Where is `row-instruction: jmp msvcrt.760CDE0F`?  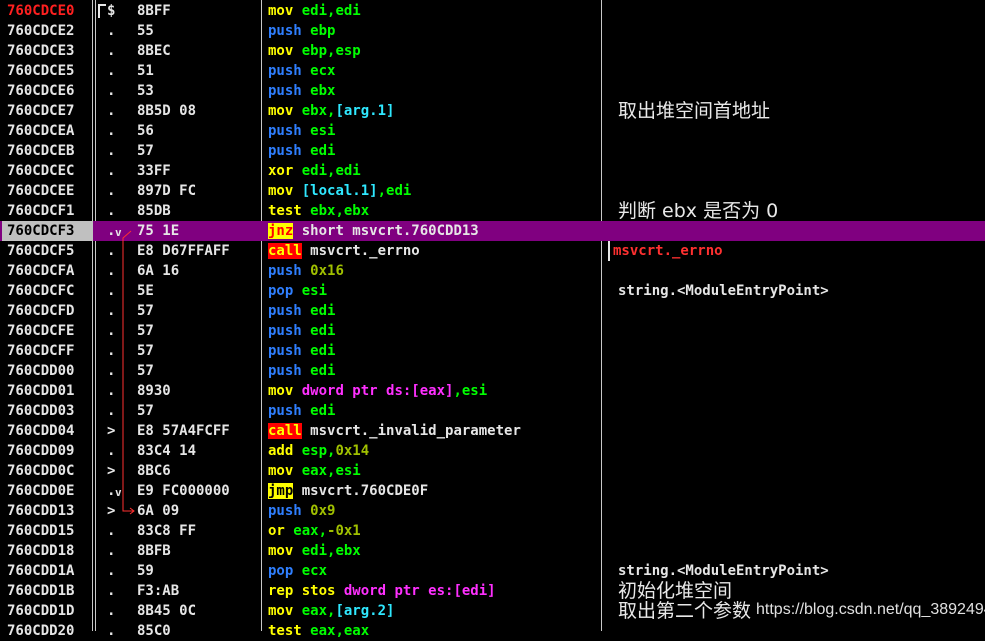
row-instruction: jmp msvcrt.760CDE0F is located at coordinates (348, 491).